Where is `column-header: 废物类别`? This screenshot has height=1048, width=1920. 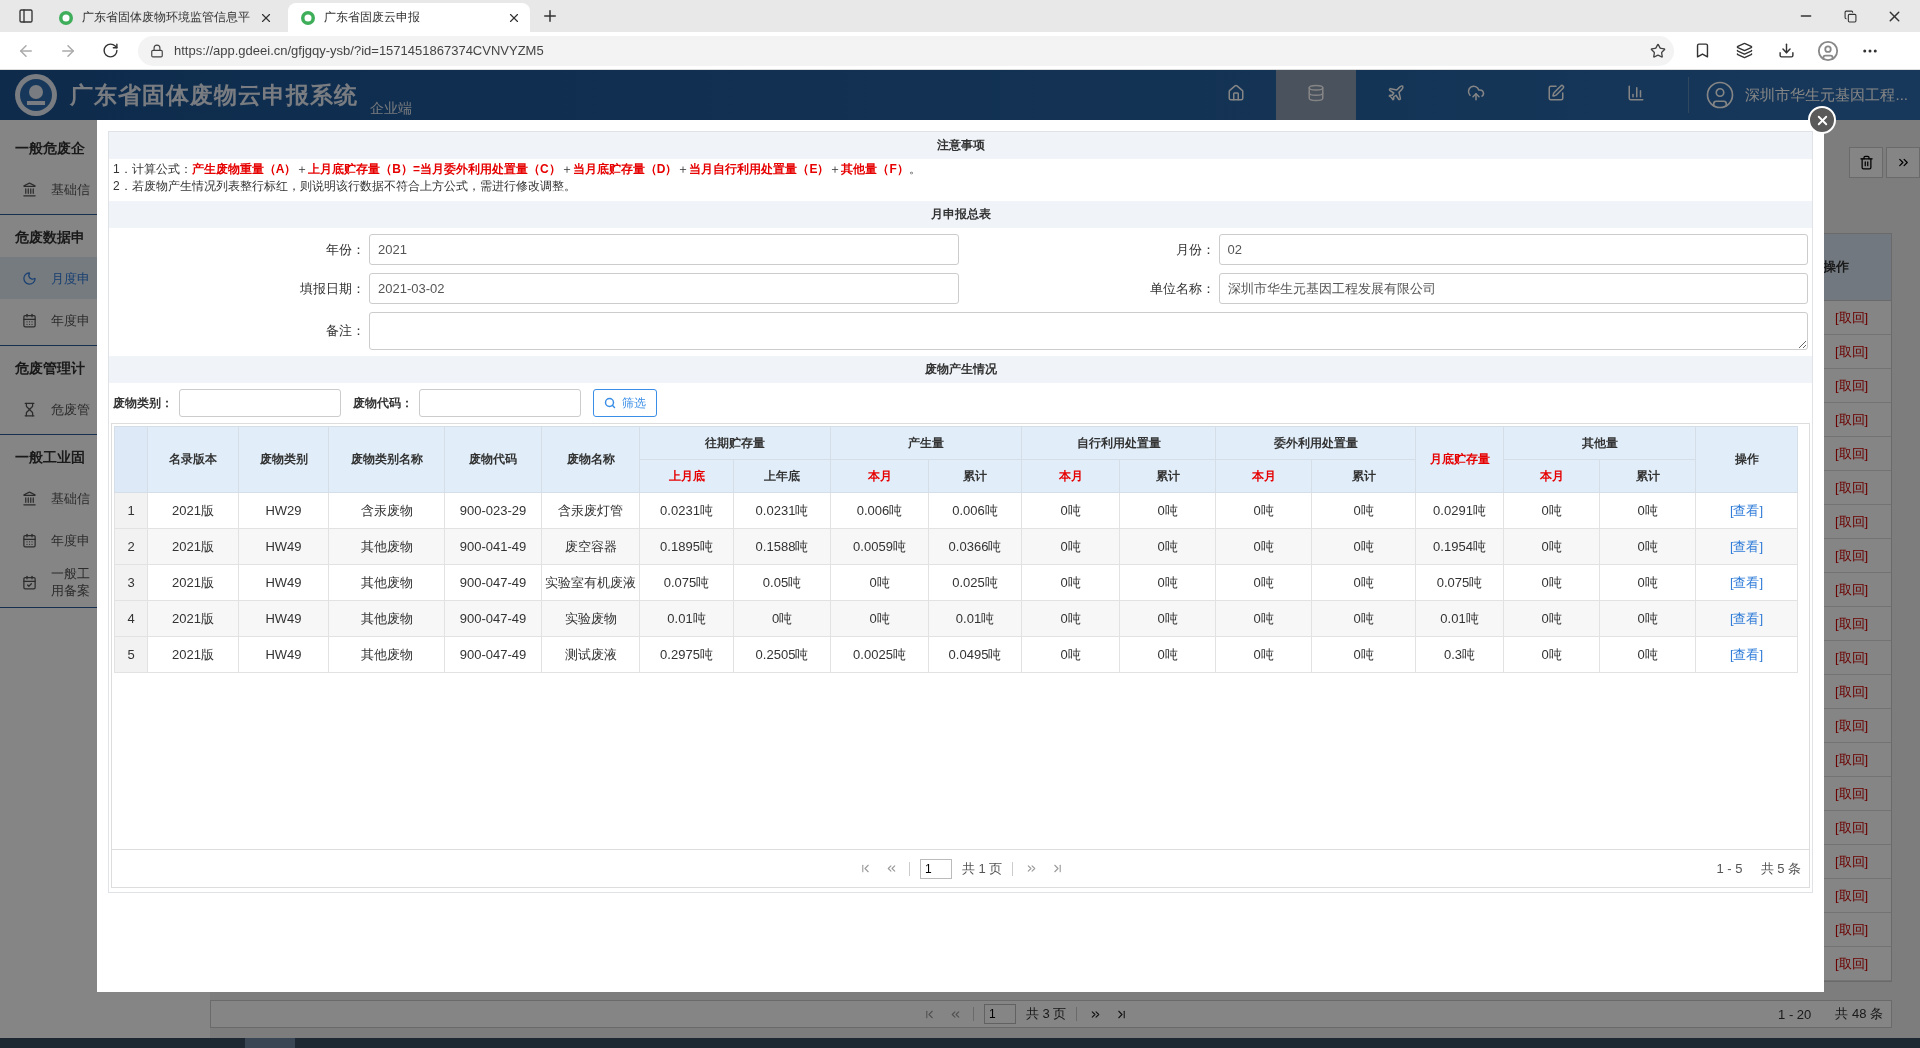
column-header: 废物类别 is located at coordinates (283, 459).